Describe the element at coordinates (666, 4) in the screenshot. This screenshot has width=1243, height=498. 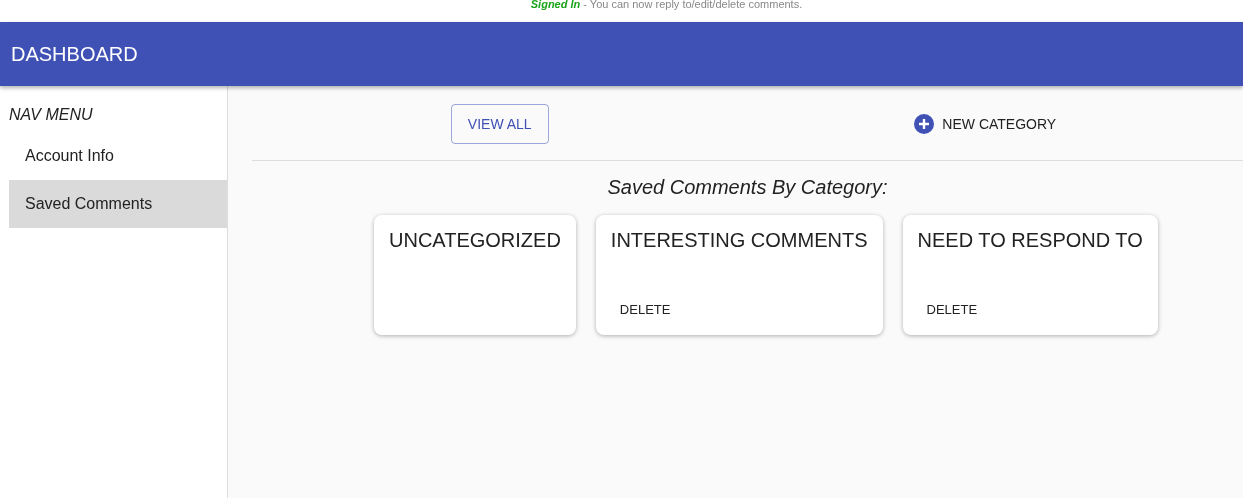
I see `signed-in-notice: Signed In - You can now reply to/edit/delete comments.` at that location.